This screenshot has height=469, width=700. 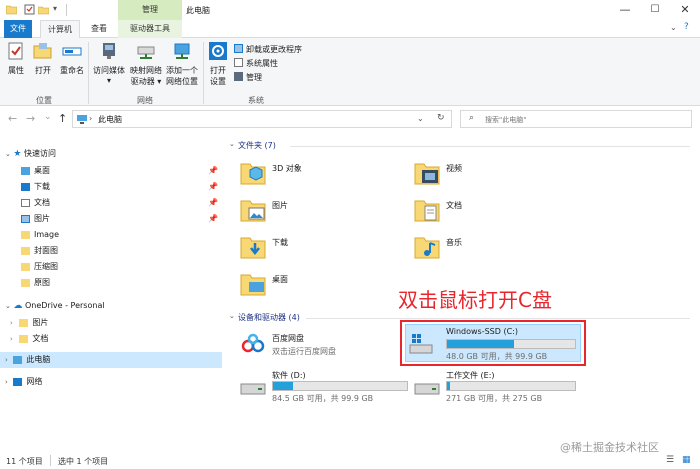 I want to click on baidu-netdisk-tile: 百度网盘 双击运行百度网盘, so click(x=320, y=346).